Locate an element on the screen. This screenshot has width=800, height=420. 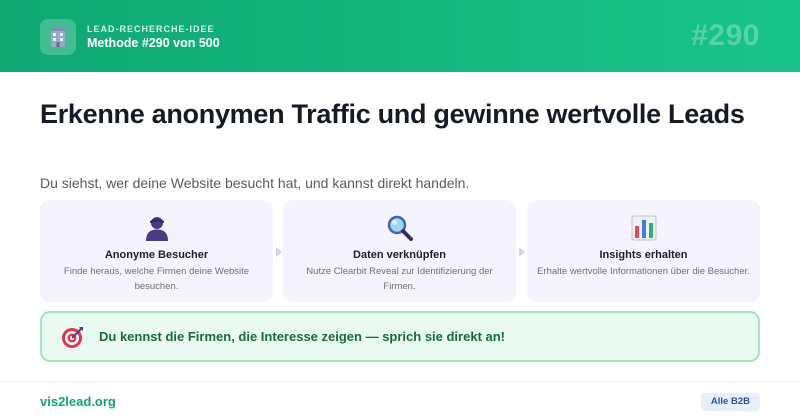
building-icon is located at coordinates (58, 37).